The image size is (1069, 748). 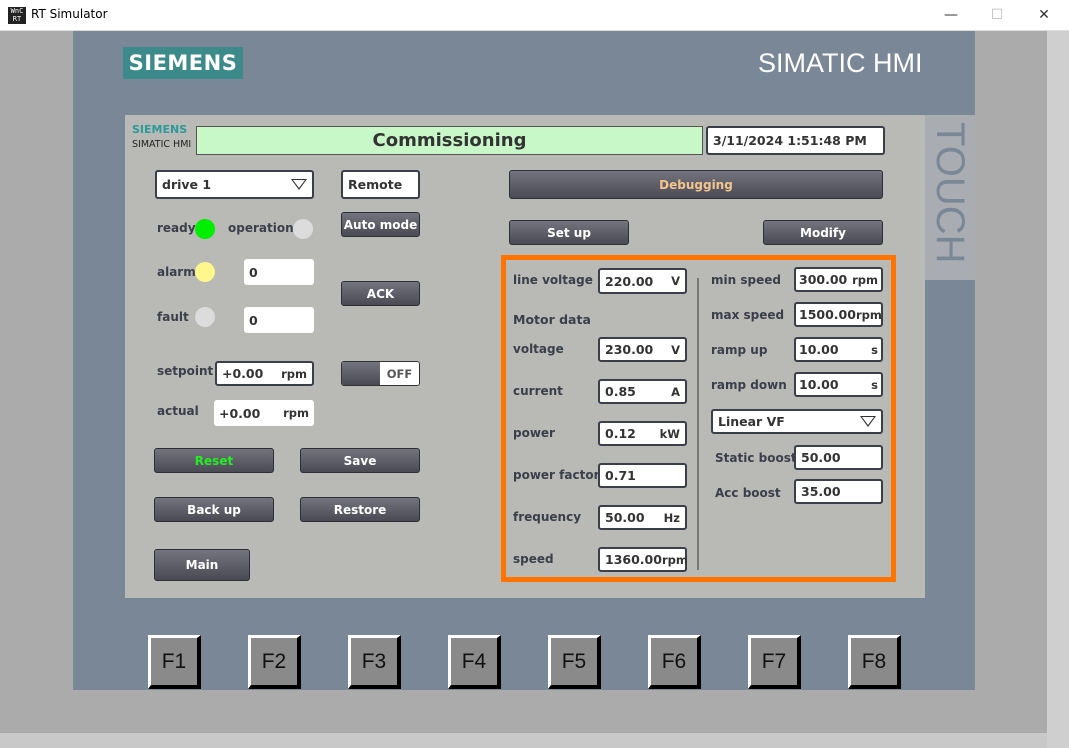 I want to click on datetime-display: 3/11/2024 1:51:48 PM, so click(x=795, y=140).